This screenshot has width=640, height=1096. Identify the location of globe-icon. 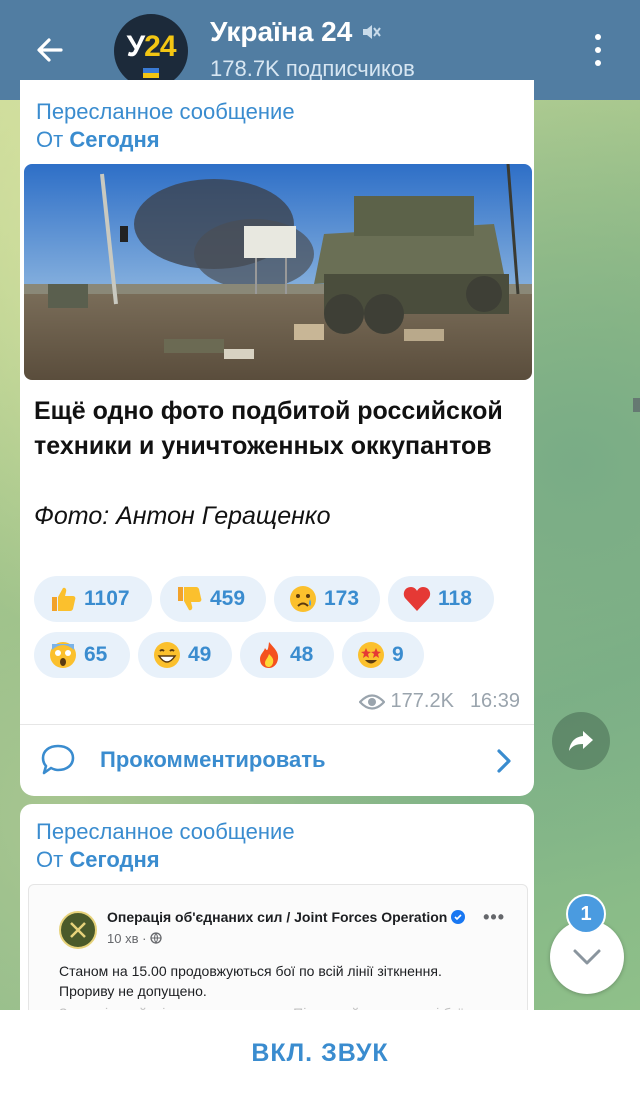
(156, 938).